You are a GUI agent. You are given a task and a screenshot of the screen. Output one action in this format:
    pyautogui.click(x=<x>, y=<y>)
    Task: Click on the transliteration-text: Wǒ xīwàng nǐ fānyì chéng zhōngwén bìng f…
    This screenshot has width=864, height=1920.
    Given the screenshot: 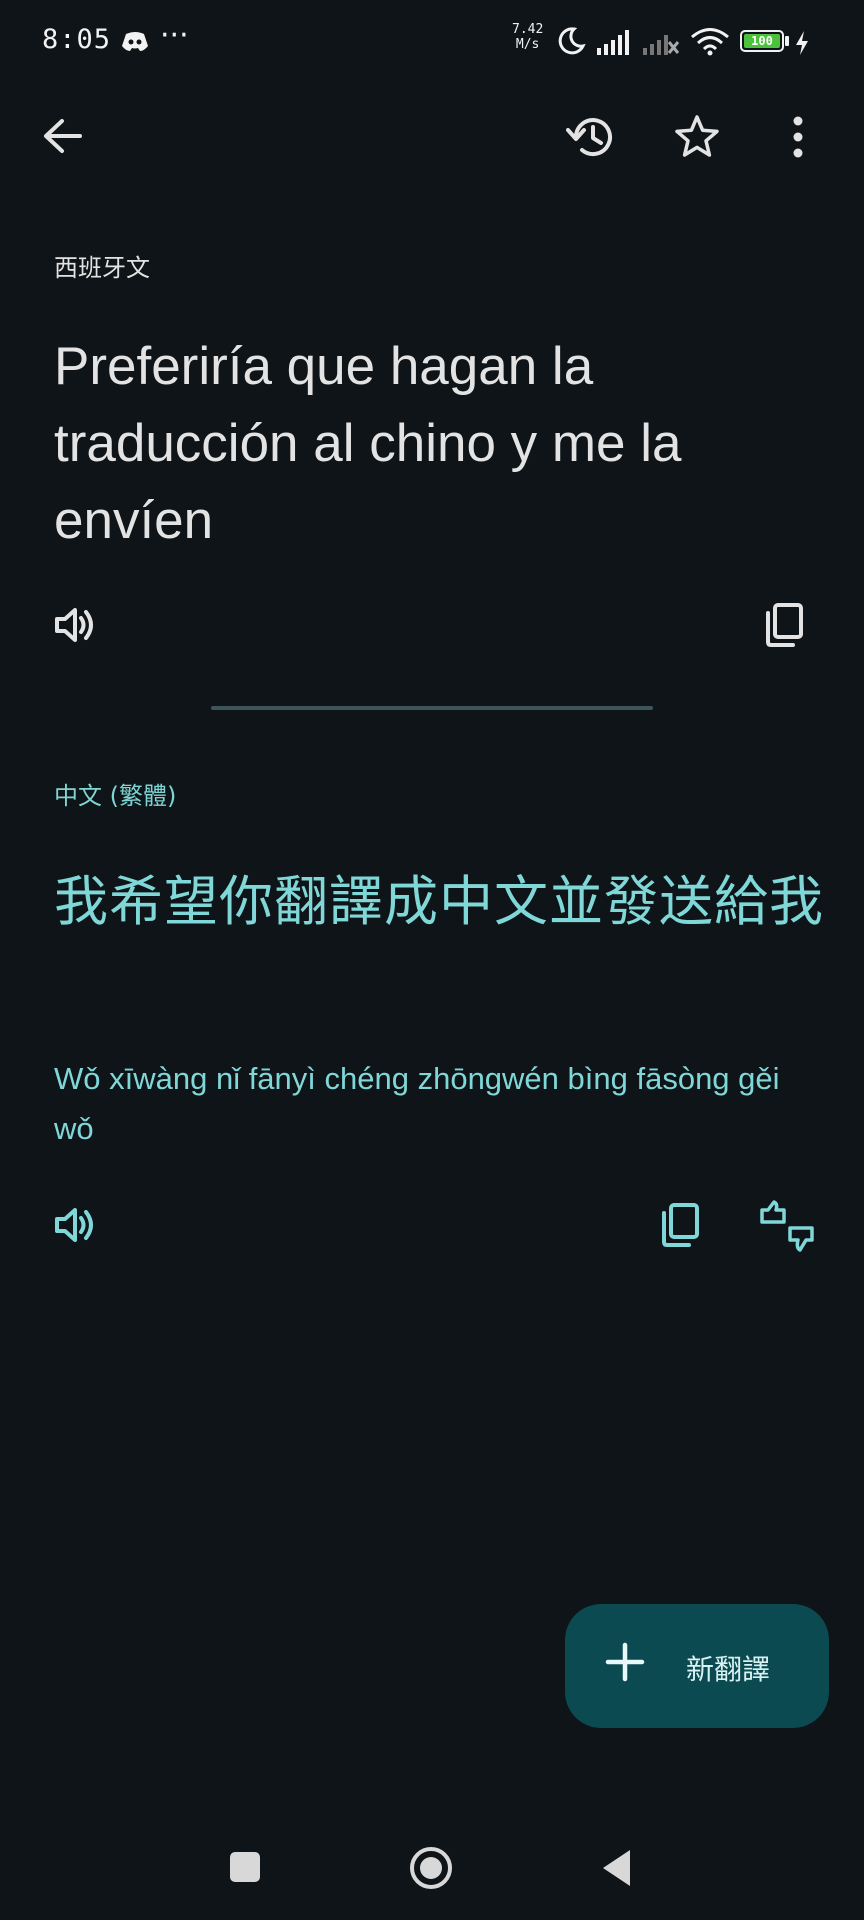 What is the action you would take?
    pyautogui.click(x=417, y=1103)
    